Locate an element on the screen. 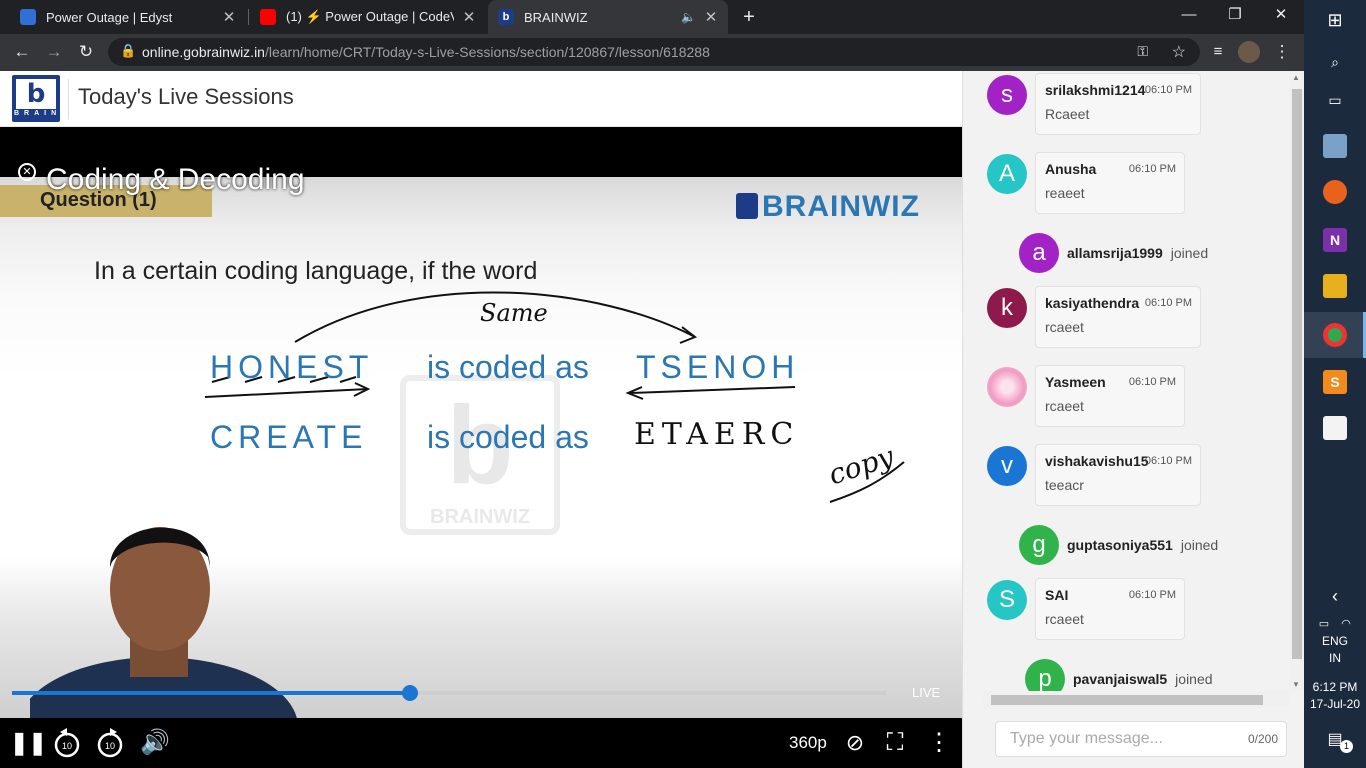  audio-playing-icon: 🔈 is located at coordinates (688, 17).